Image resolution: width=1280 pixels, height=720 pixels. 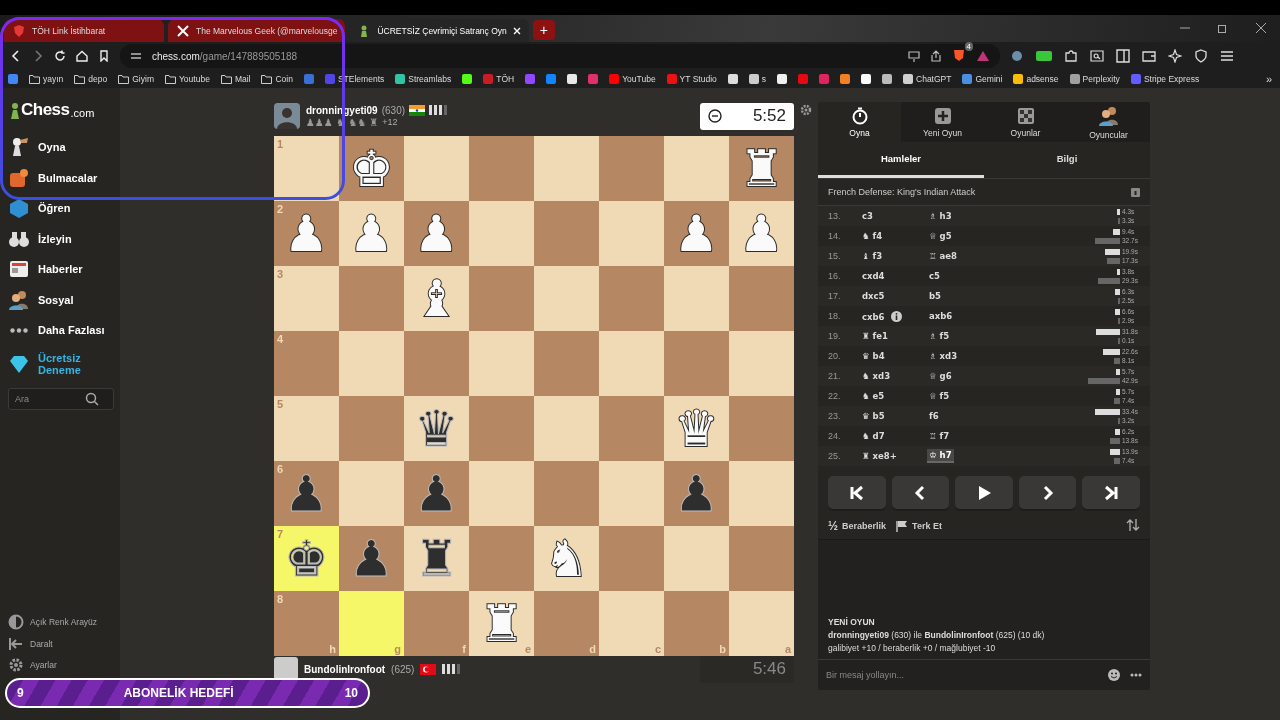 I want to click on panel-tab: Oyunlar, so click(x=1025, y=122).